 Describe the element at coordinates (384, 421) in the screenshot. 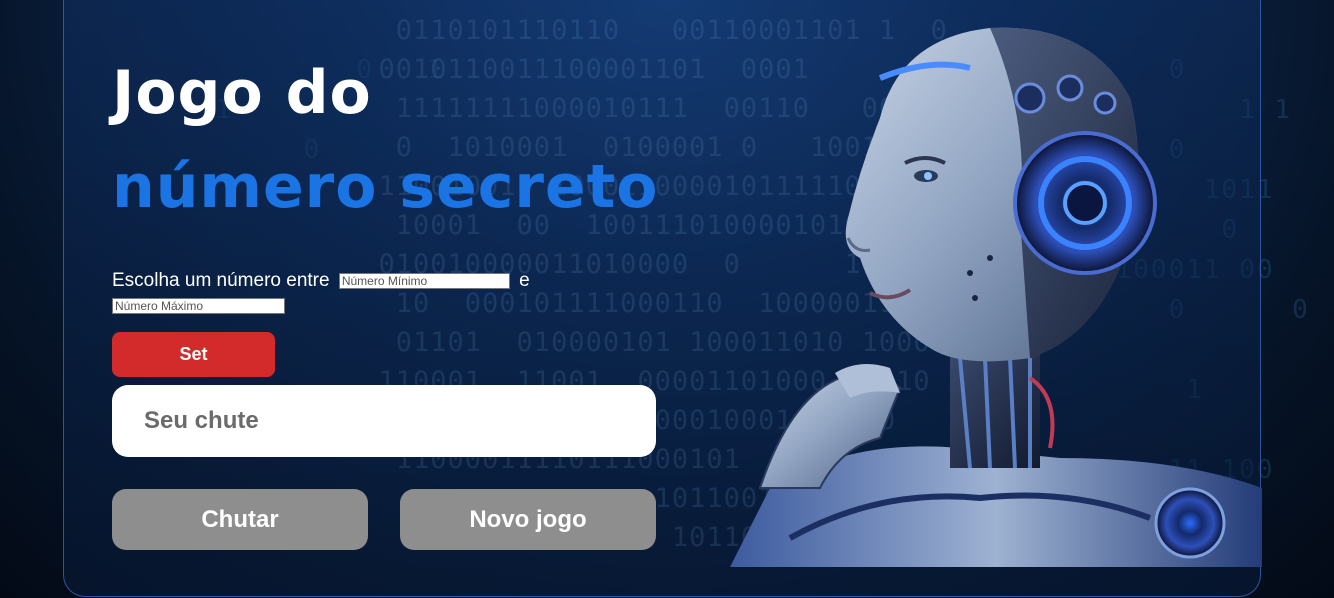

I see `guess-input` at that location.